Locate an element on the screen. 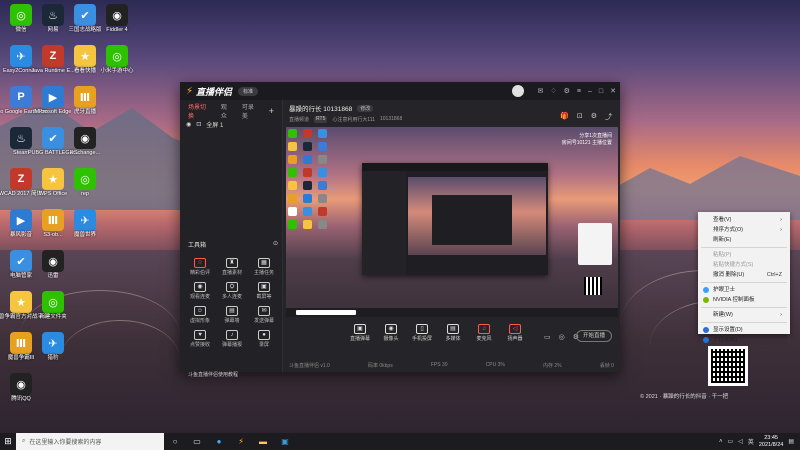 The image size is (800, 450). desktop-icon: ◎ rep is located at coordinates (85, 183).